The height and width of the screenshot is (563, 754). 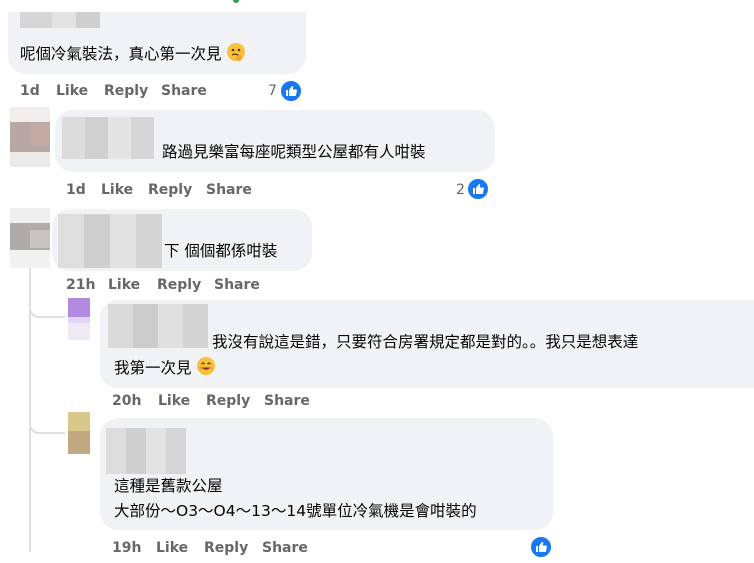 What do you see at coordinates (126, 548) in the screenshot?
I see `timestamp: 19h` at bounding box center [126, 548].